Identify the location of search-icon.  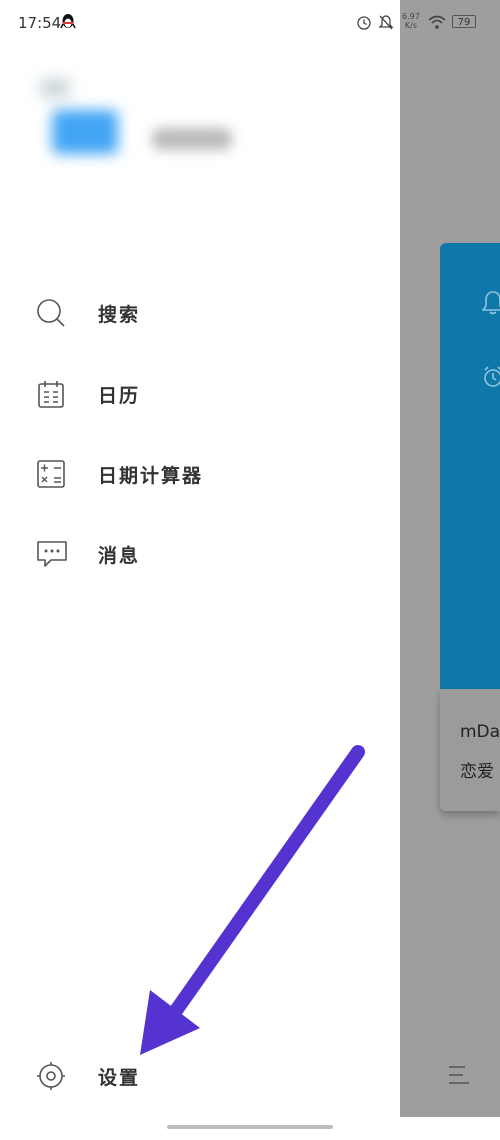
(51, 313).